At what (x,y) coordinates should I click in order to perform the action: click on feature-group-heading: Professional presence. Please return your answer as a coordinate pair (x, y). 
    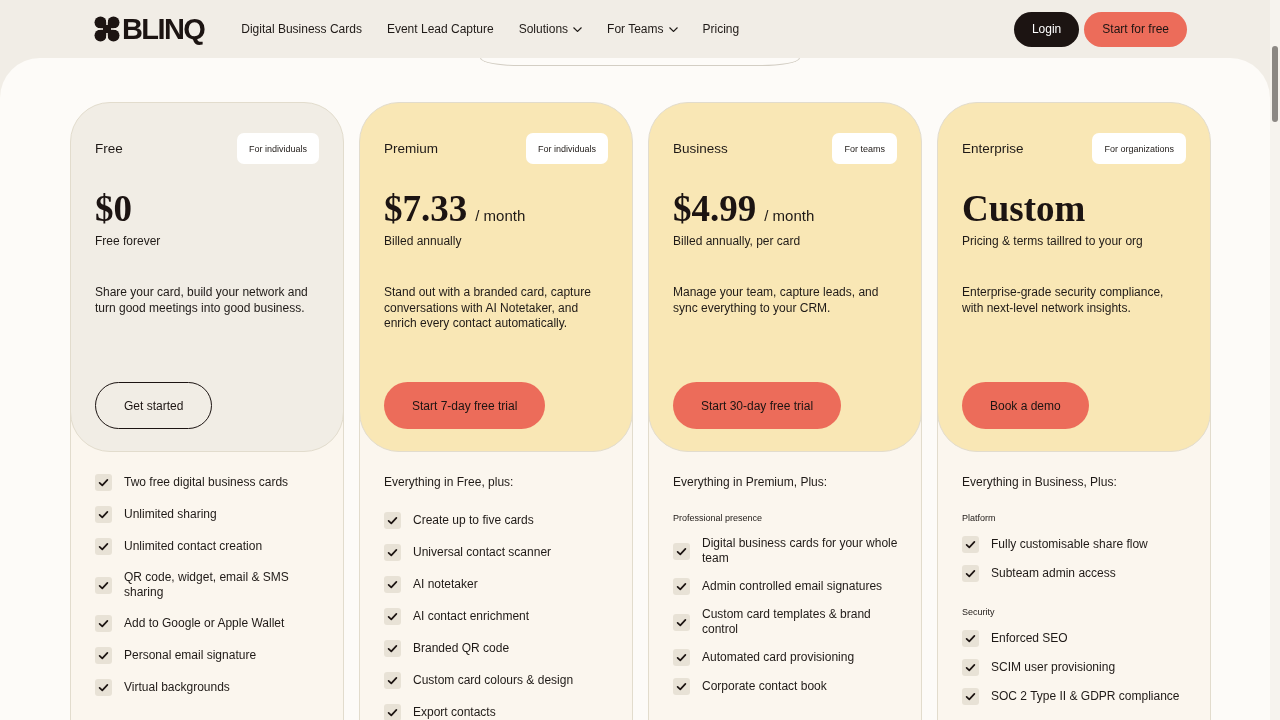
    Looking at the image, I should click on (718, 518).